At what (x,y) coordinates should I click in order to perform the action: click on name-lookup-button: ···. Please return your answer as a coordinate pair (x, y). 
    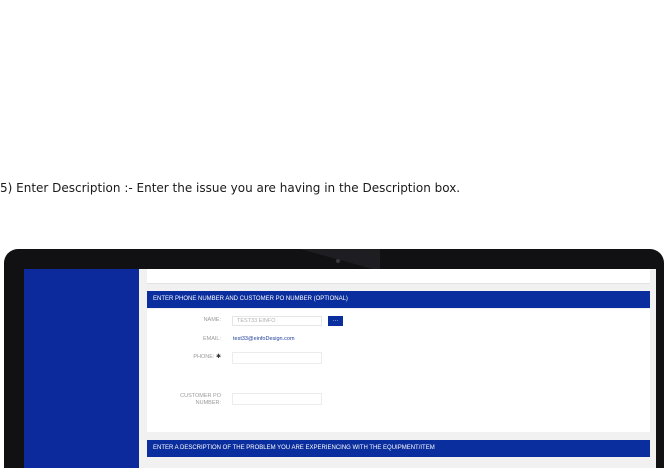
    Looking at the image, I should click on (335, 321).